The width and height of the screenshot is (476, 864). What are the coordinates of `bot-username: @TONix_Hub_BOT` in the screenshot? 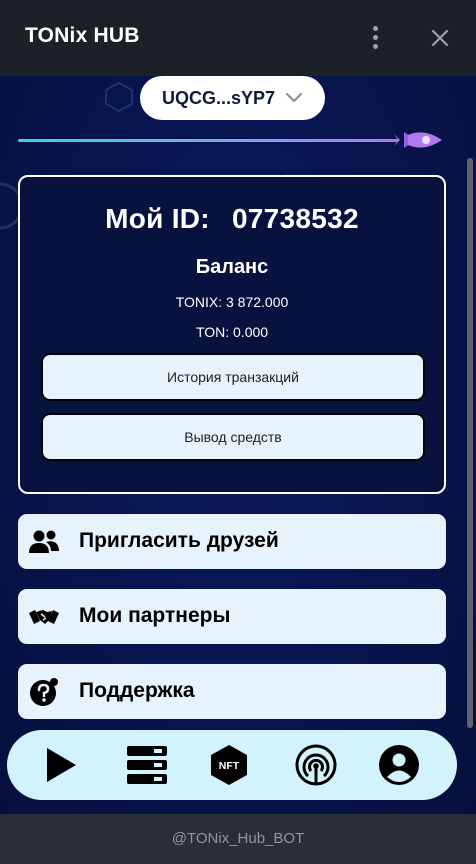 It's located at (238, 838).